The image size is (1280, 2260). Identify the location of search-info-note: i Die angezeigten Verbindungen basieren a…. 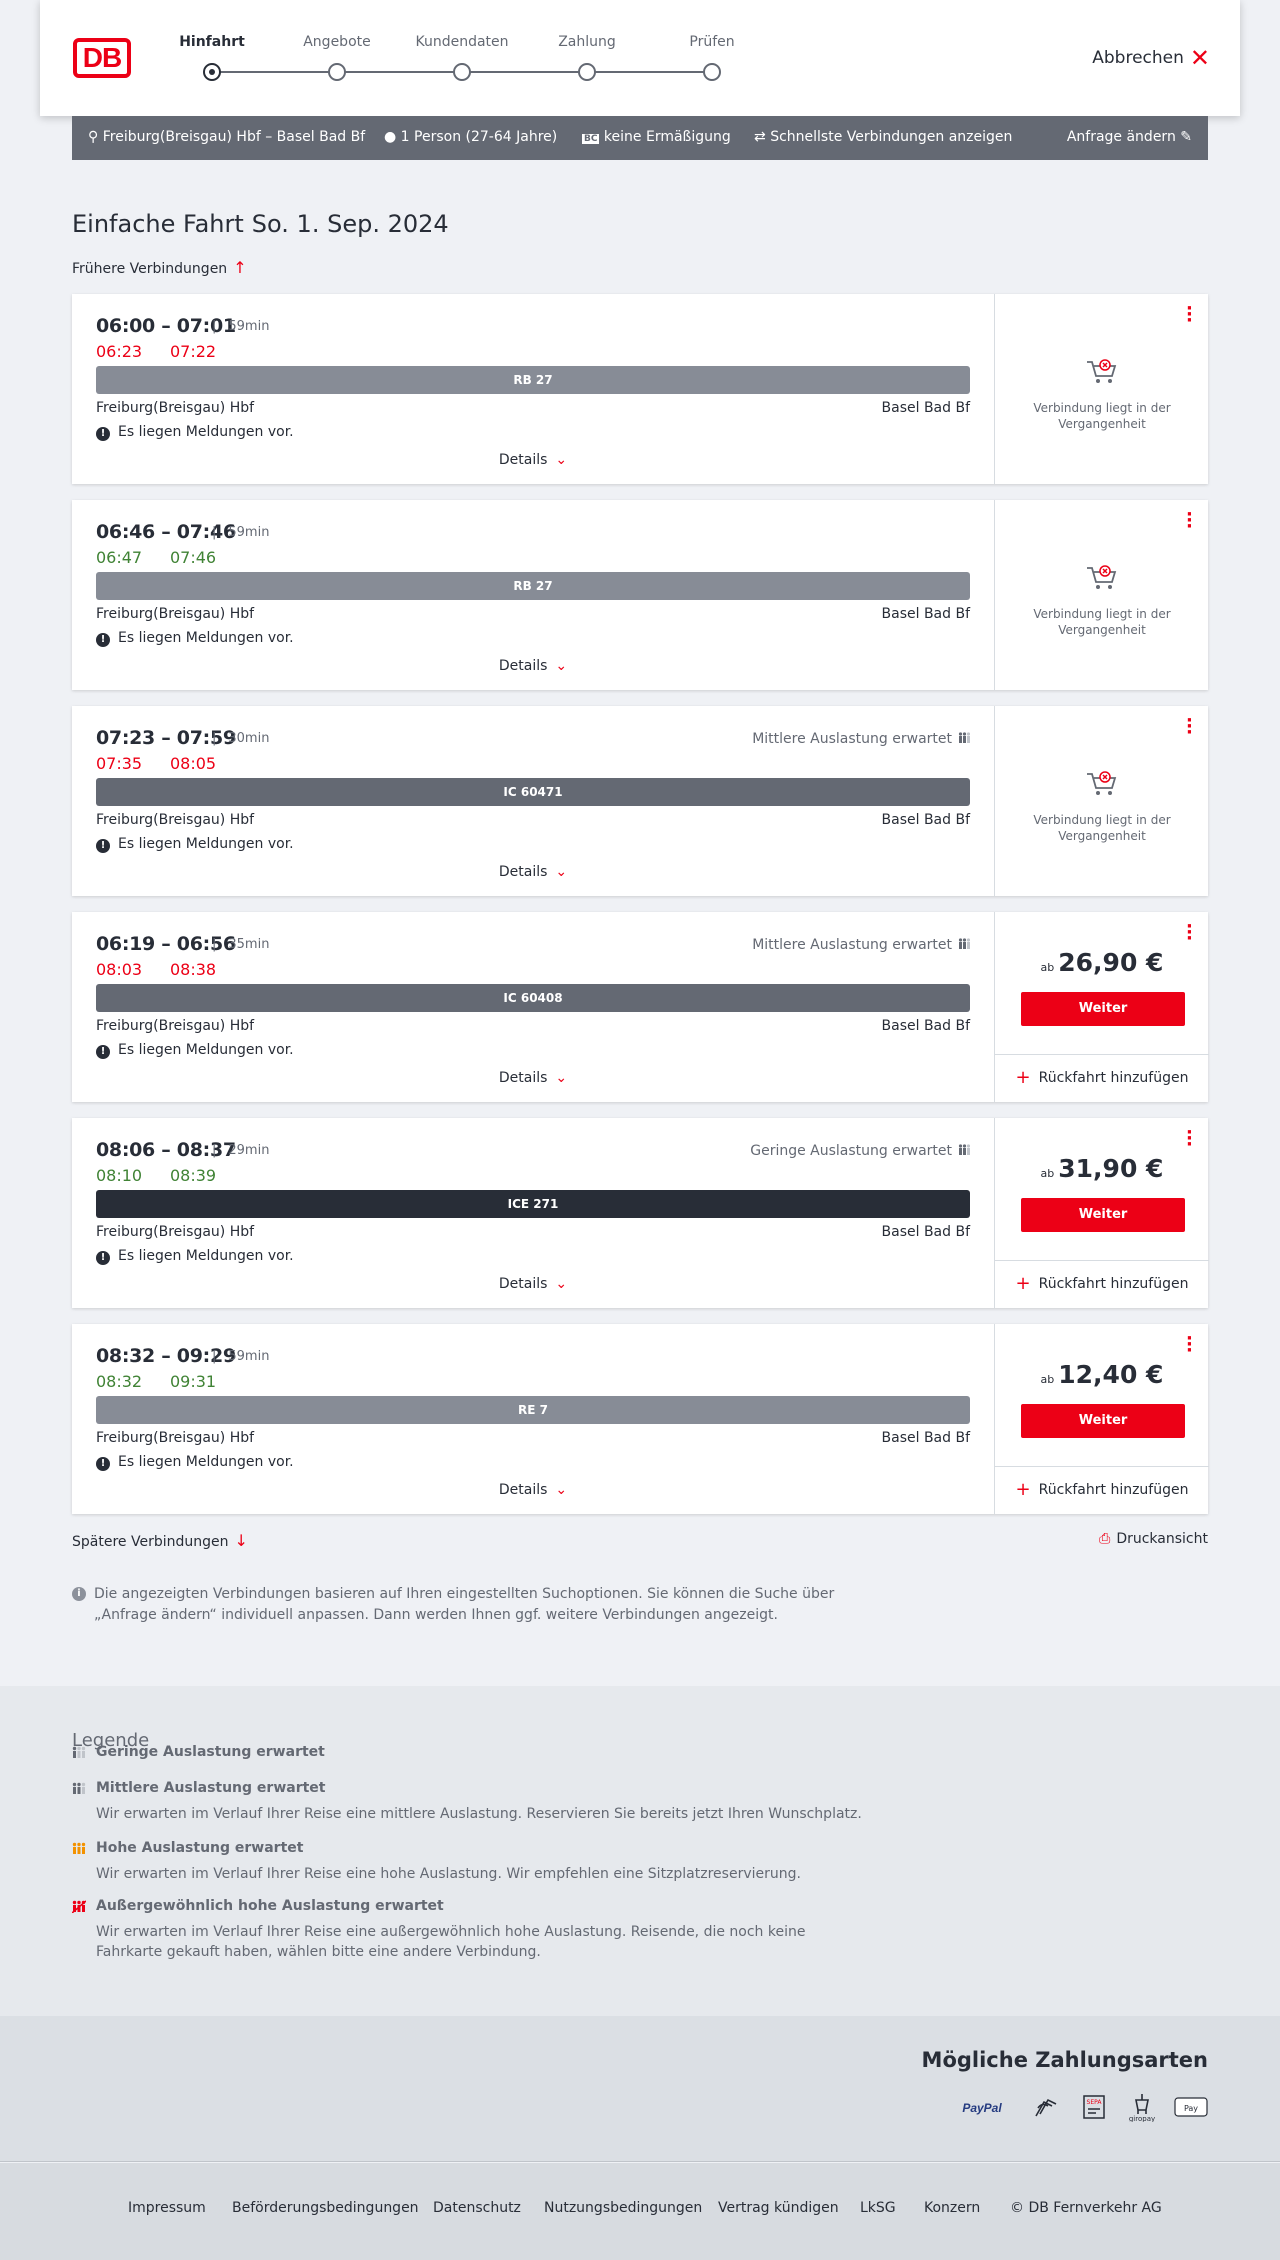
(462, 1605).